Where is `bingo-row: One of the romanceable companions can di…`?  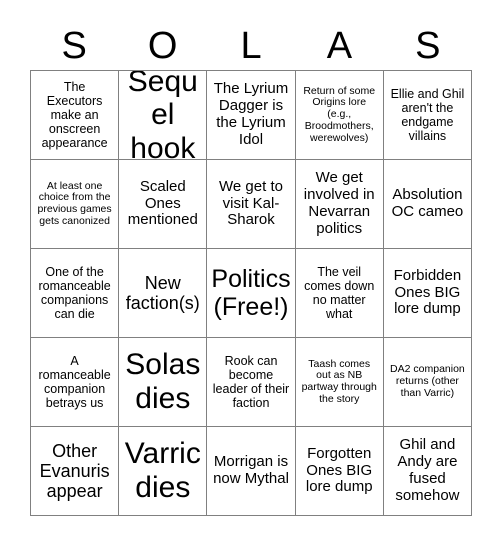 bingo-row: One of the romanceable companions can di… is located at coordinates (252, 293).